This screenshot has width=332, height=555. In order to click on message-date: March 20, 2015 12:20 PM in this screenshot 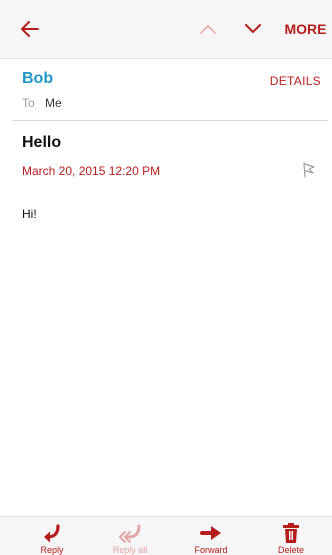, I will do `click(91, 171)`.